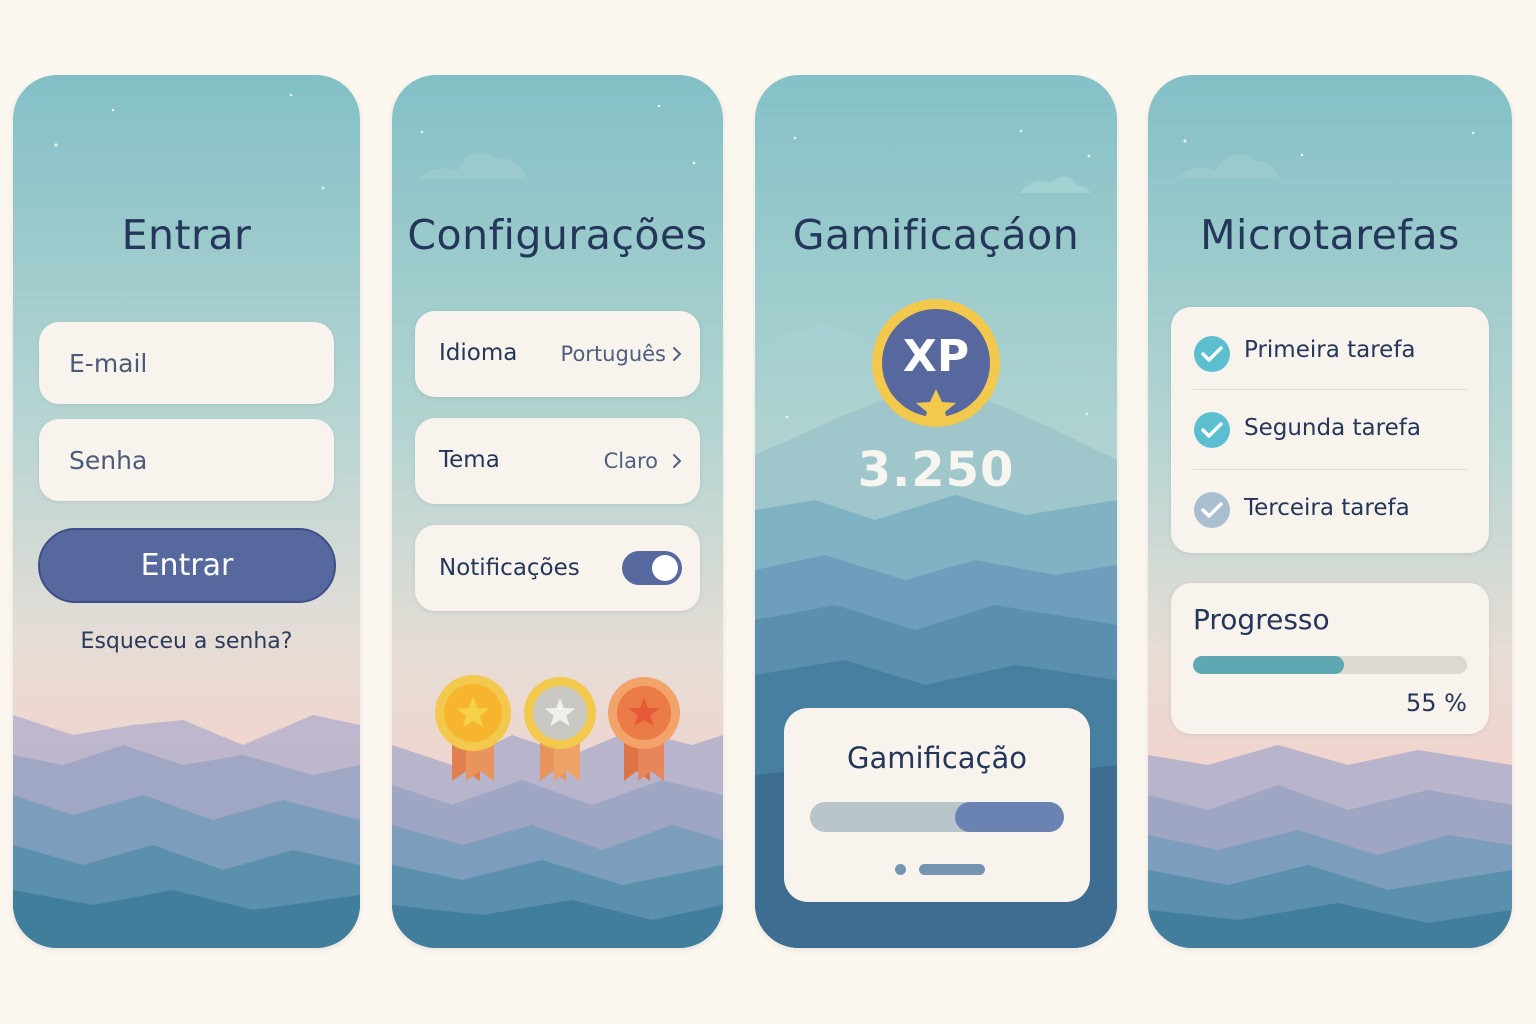 The width and height of the screenshot is (1536, 1024). Describe the element at coordinates (1261, 619) in the screenshot. I see `progress-title: Progresso` at that location.